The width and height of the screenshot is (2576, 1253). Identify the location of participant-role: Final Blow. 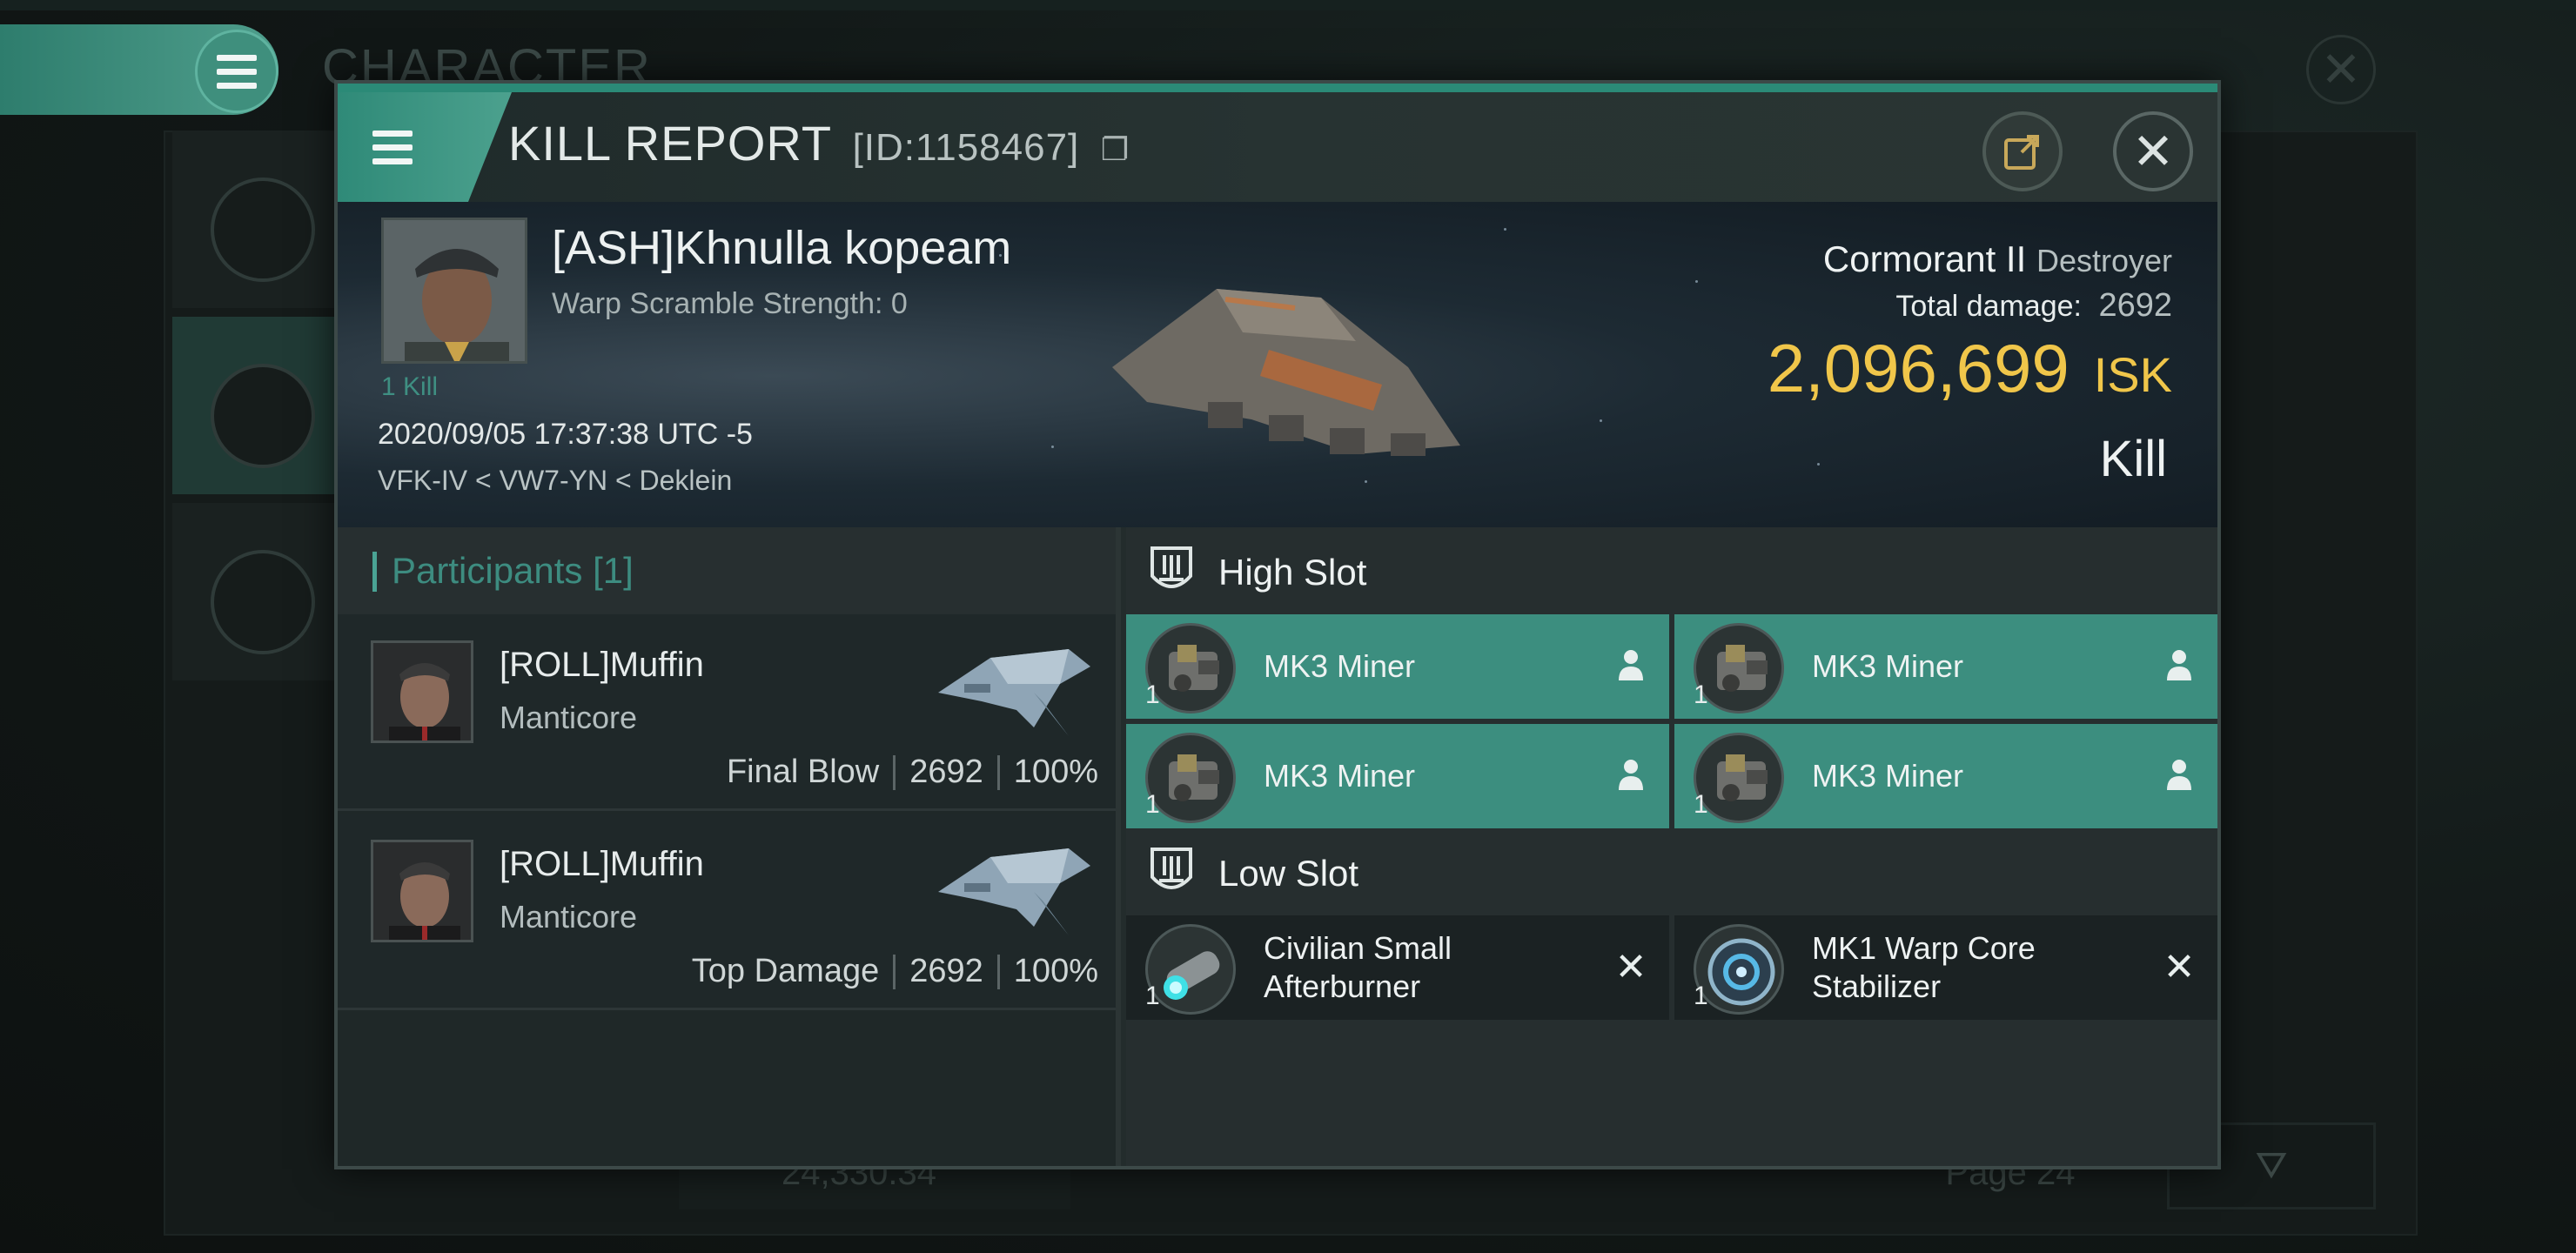
(803, 772).